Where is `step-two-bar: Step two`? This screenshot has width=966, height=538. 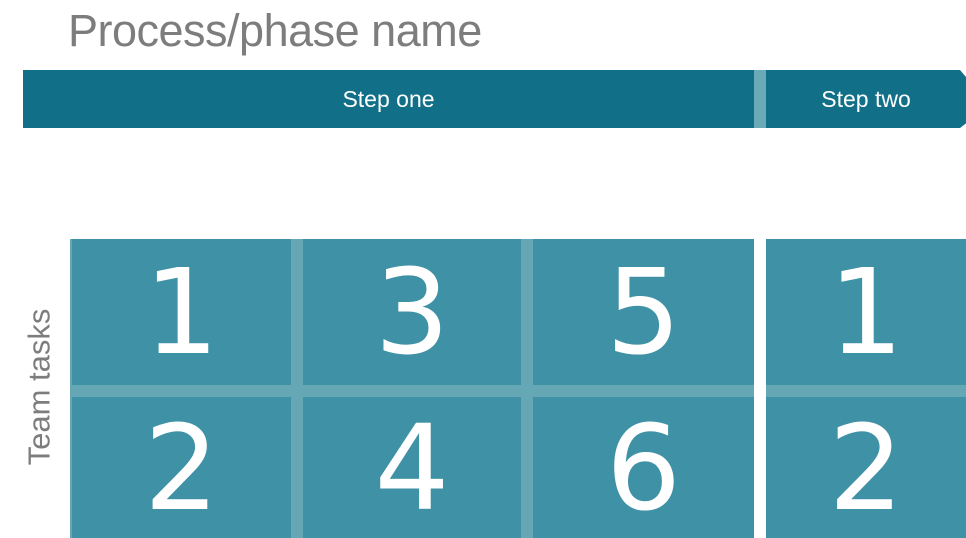 step-two-bar: Step two is located at coordinates (866, 99).